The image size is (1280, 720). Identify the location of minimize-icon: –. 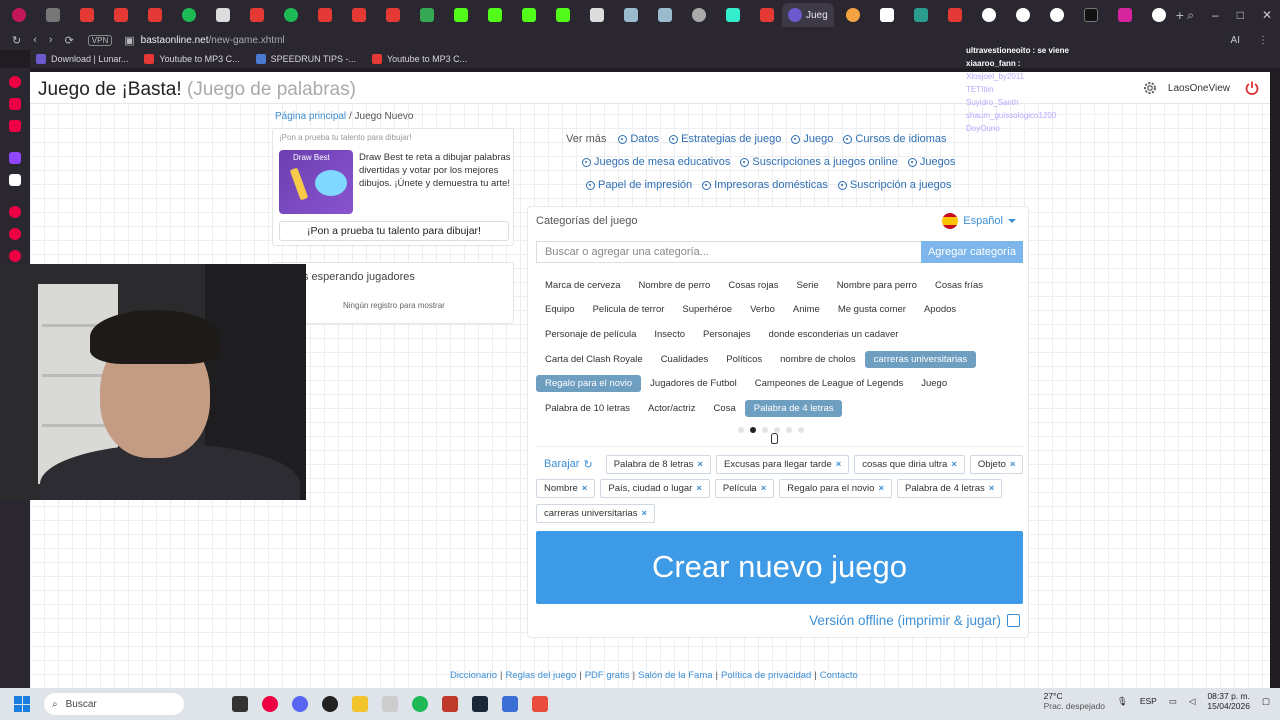
(1215, 15).